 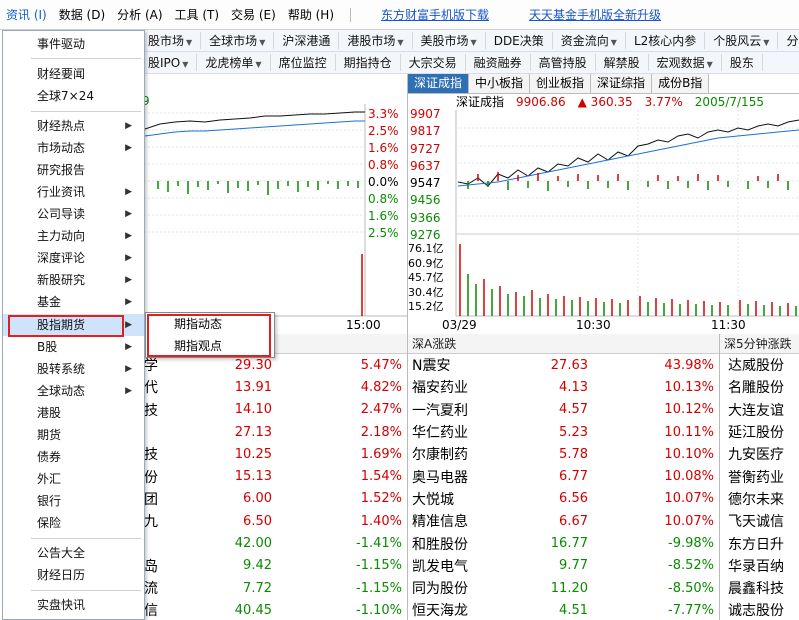 I want to click on table-row: 精准信息 6.67 10.07%, so click(x=563, y=521).